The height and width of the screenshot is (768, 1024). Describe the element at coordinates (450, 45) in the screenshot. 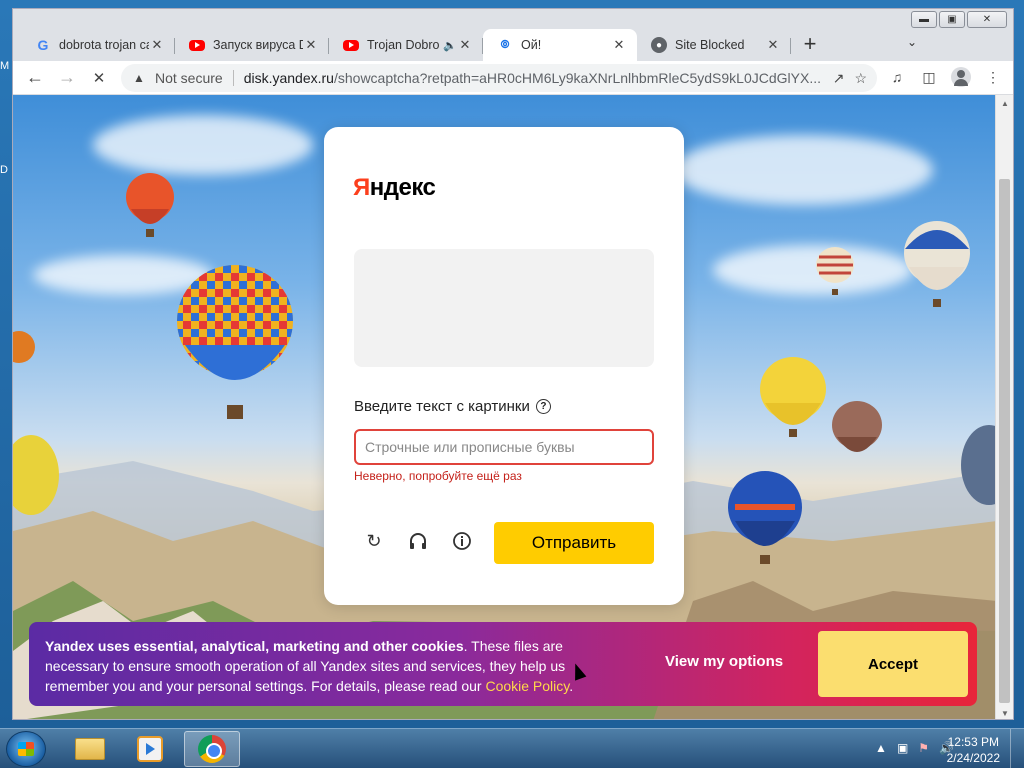

I see `speaker-icon: 🔈` at that location.